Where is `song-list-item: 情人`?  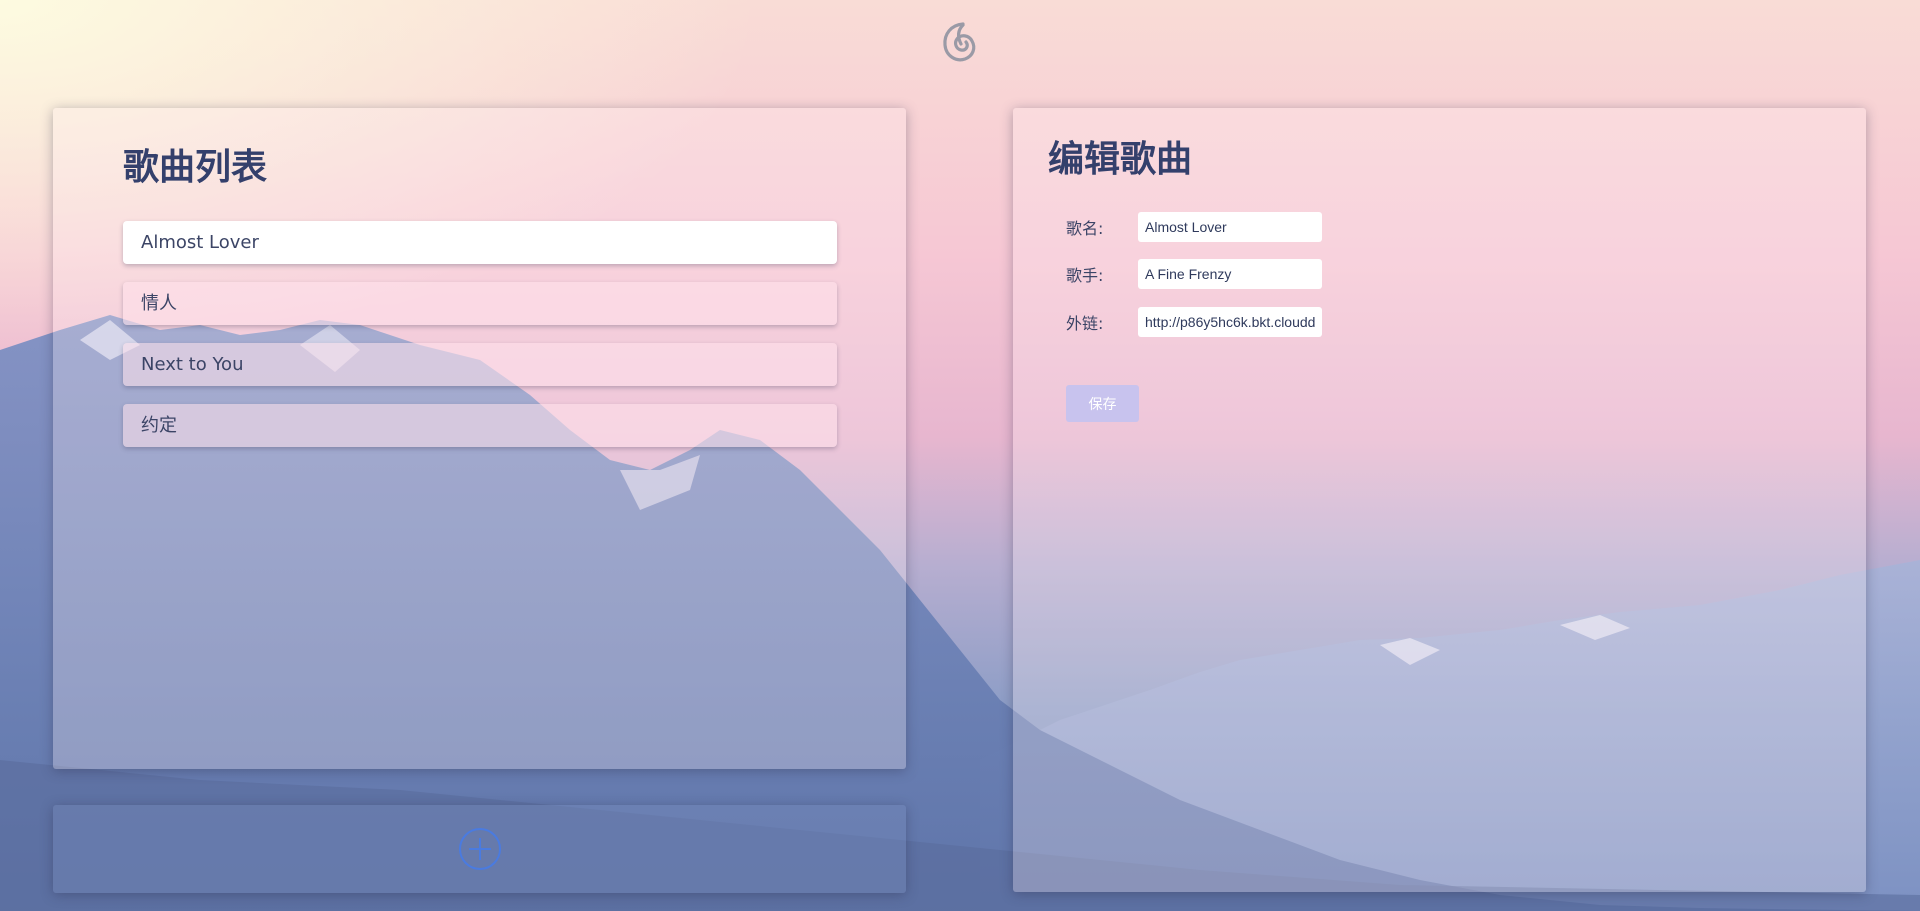
song-list-item: 情人 is located at coordinates (480, 303).